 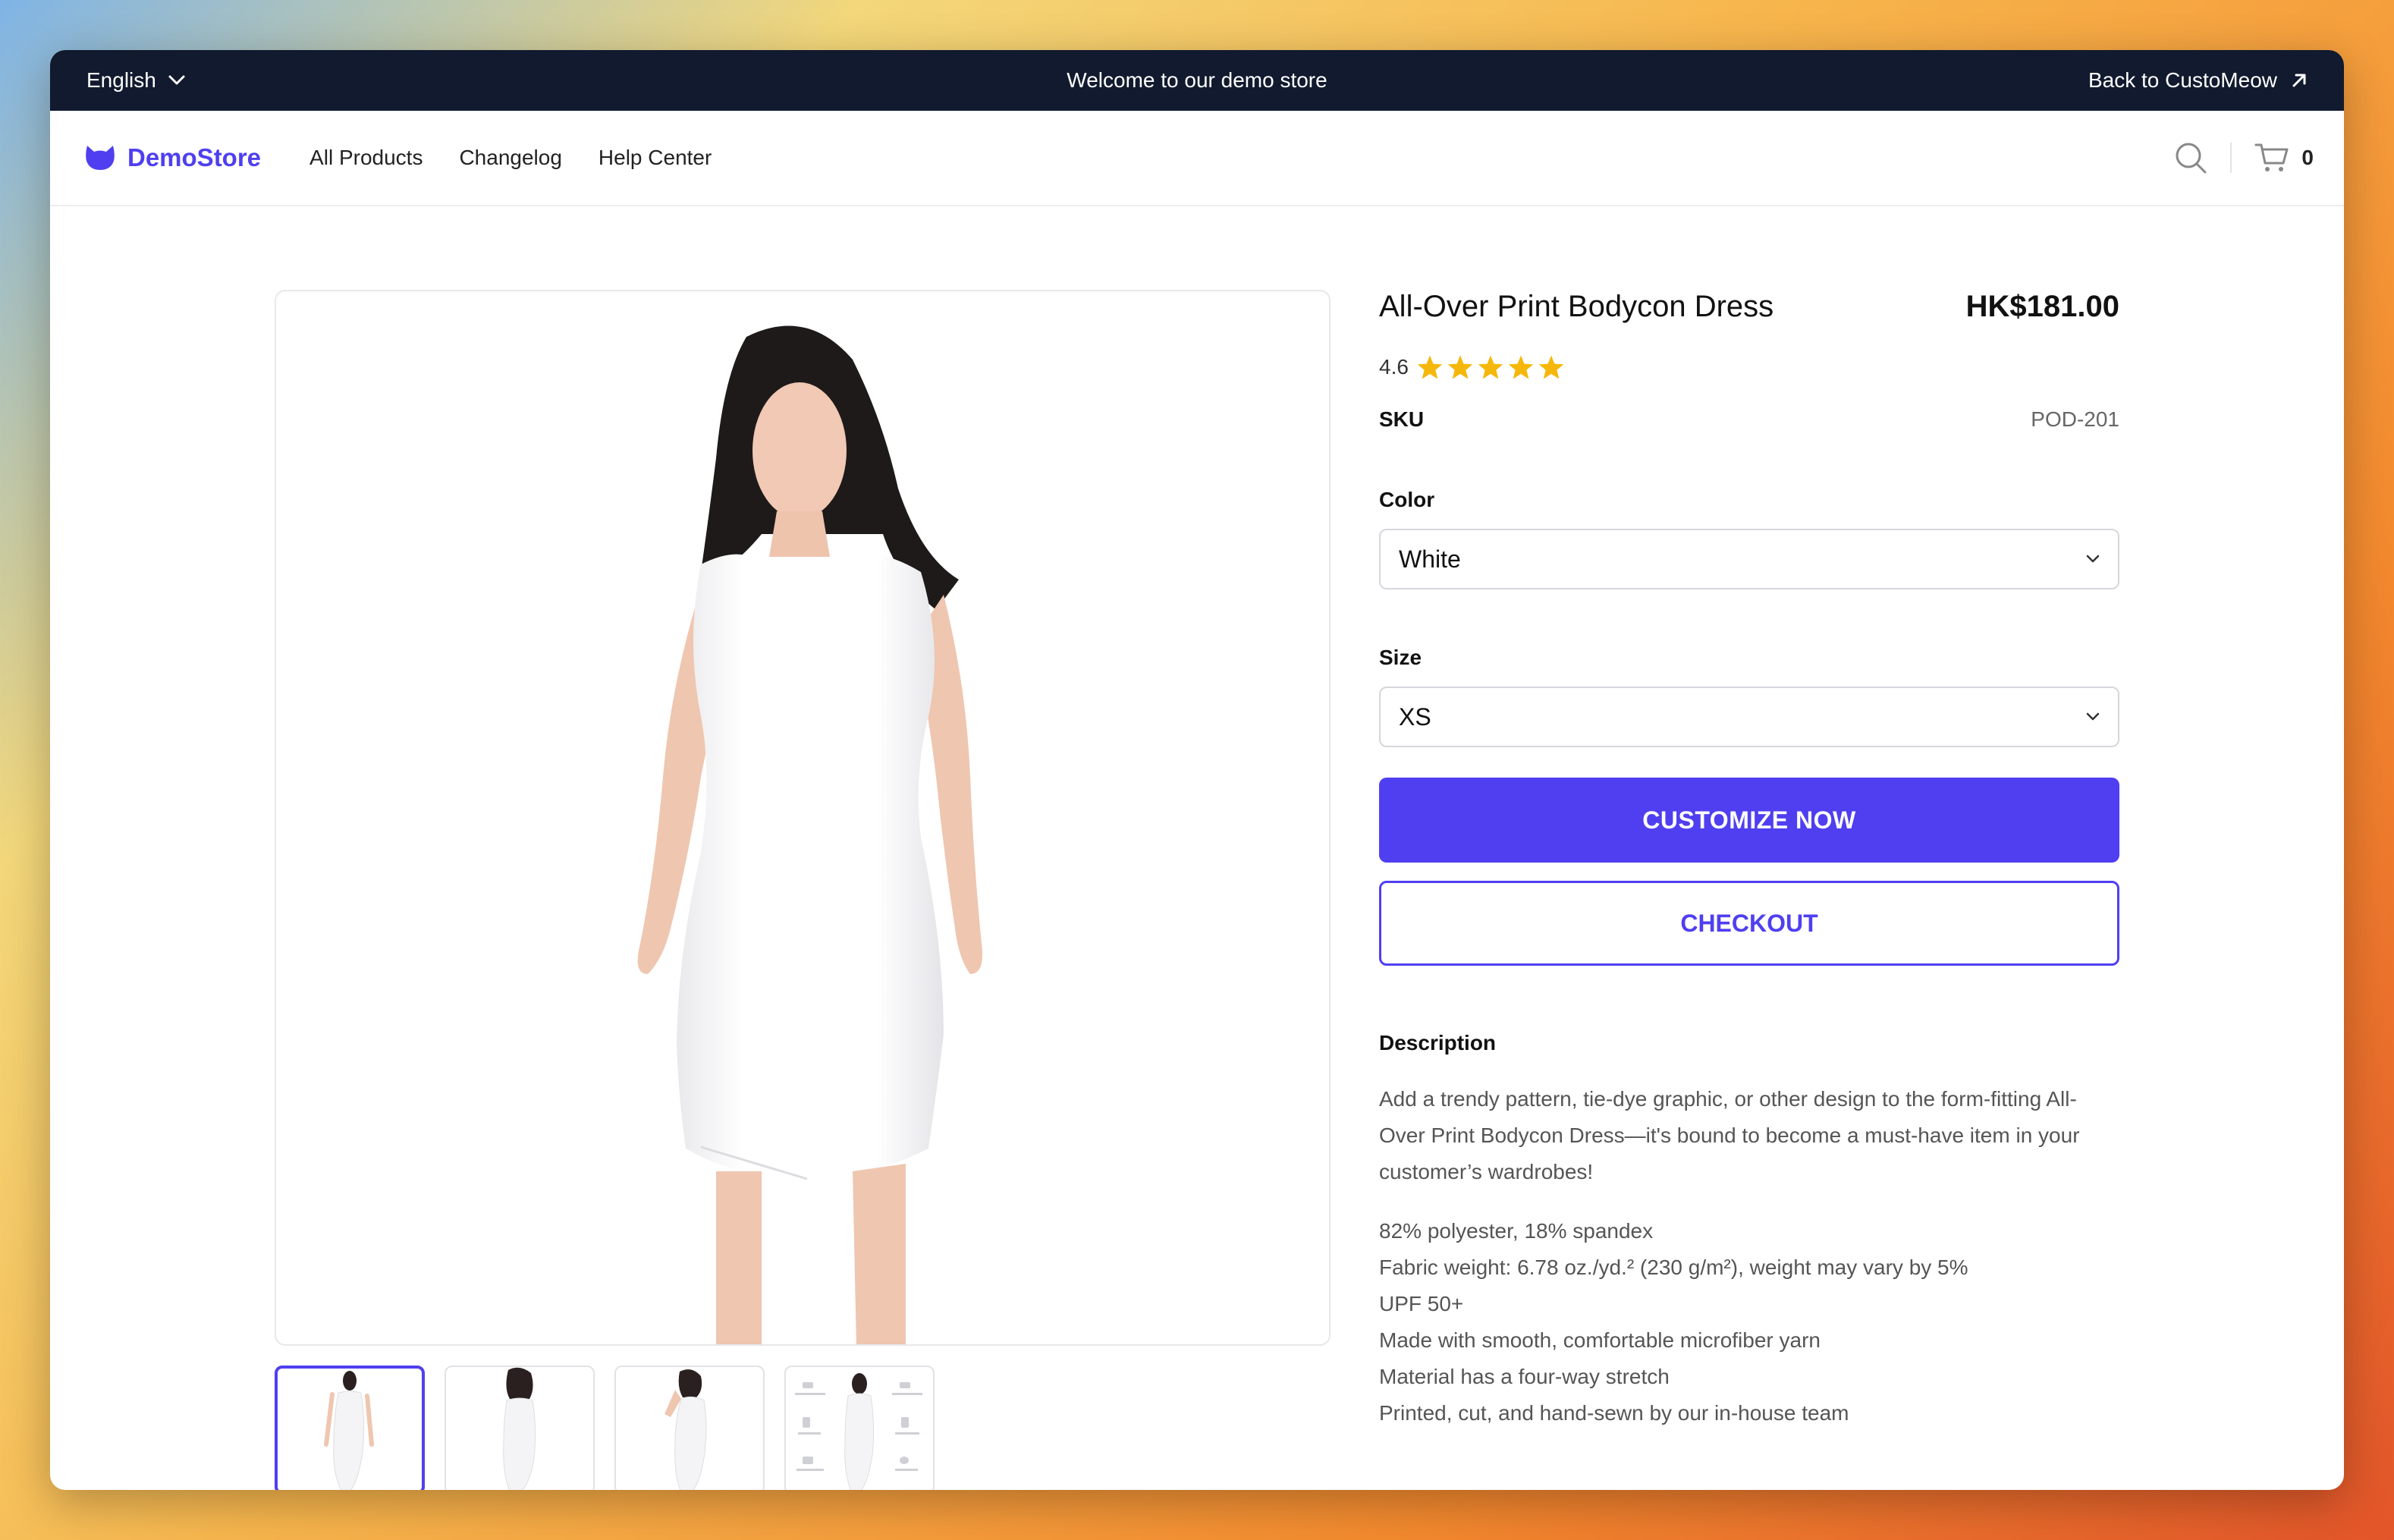 What do you see at coordinates (121, 80) in the screenshot?
I see `language-label: English` at bounding box center [121, 80].